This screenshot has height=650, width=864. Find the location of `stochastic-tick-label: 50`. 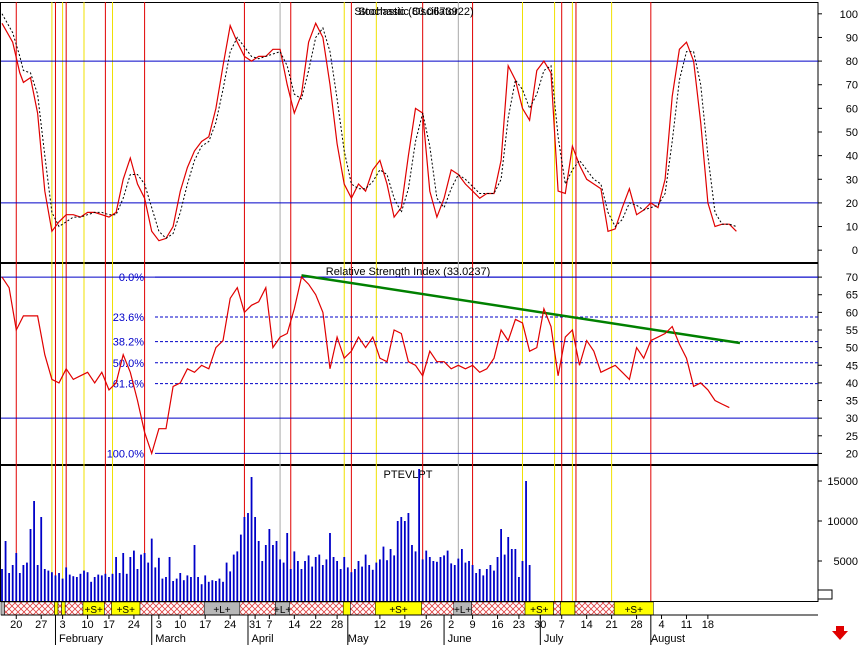

stochastic-tick-label: 50 is located at coordinates (852, 133).